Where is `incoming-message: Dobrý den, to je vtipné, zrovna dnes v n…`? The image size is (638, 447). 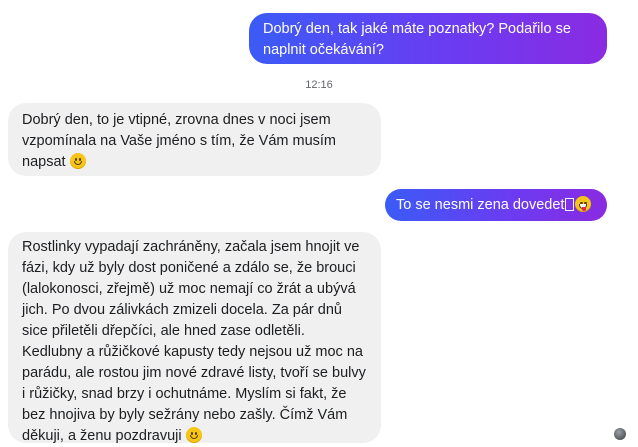 incoming-message: Dobrý den, to je vtipné, zrovna dnes v n… is located at coordinates (194, 139).